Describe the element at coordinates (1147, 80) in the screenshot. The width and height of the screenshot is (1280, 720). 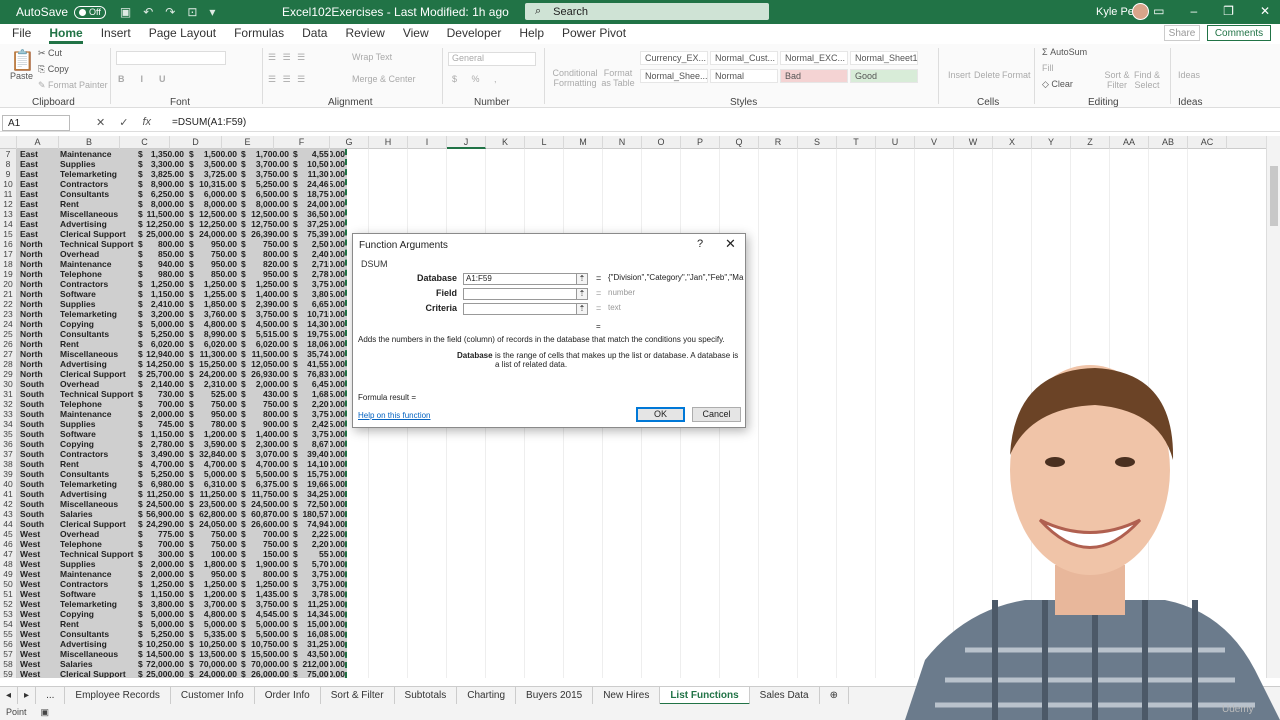
I see `find-select-button: Find & Select` at that location.